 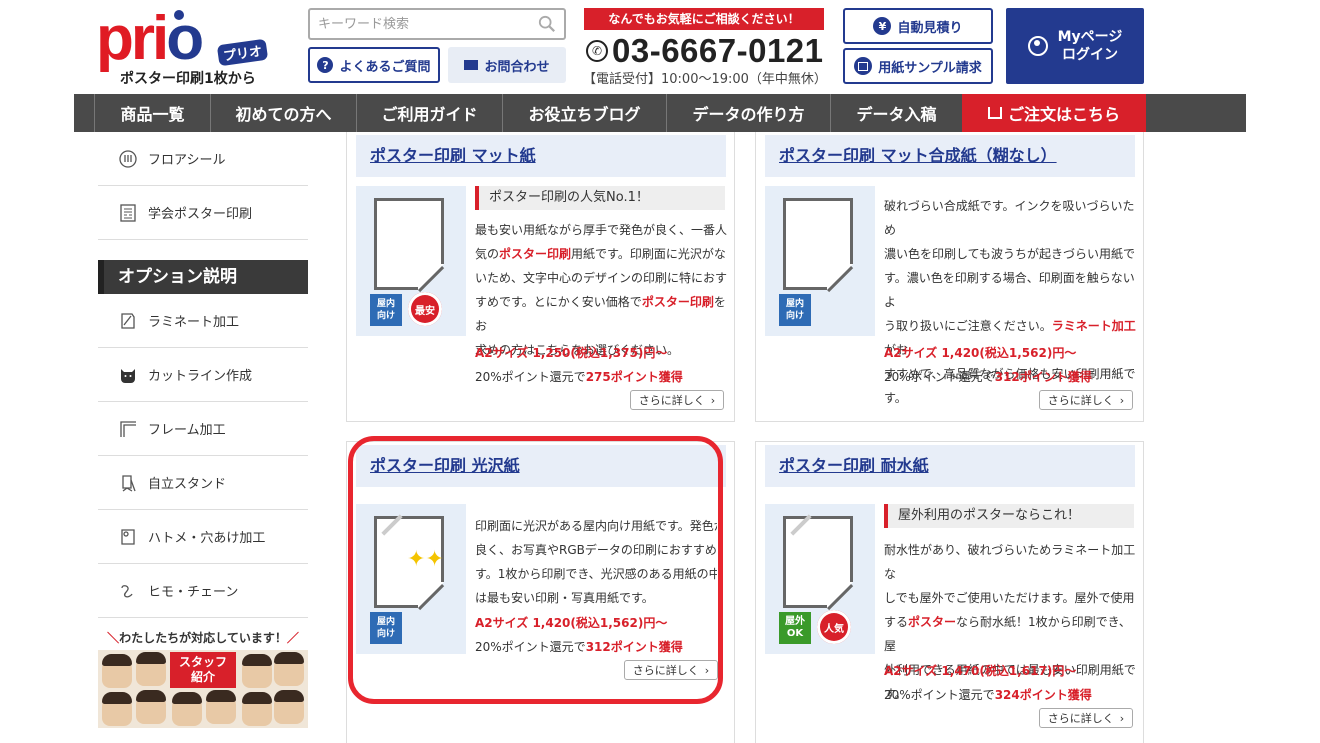 What do you see at coordinates (818, 244) in the screenshot?
I see `paper-sheet-icon` at bounding box center [818, 244].